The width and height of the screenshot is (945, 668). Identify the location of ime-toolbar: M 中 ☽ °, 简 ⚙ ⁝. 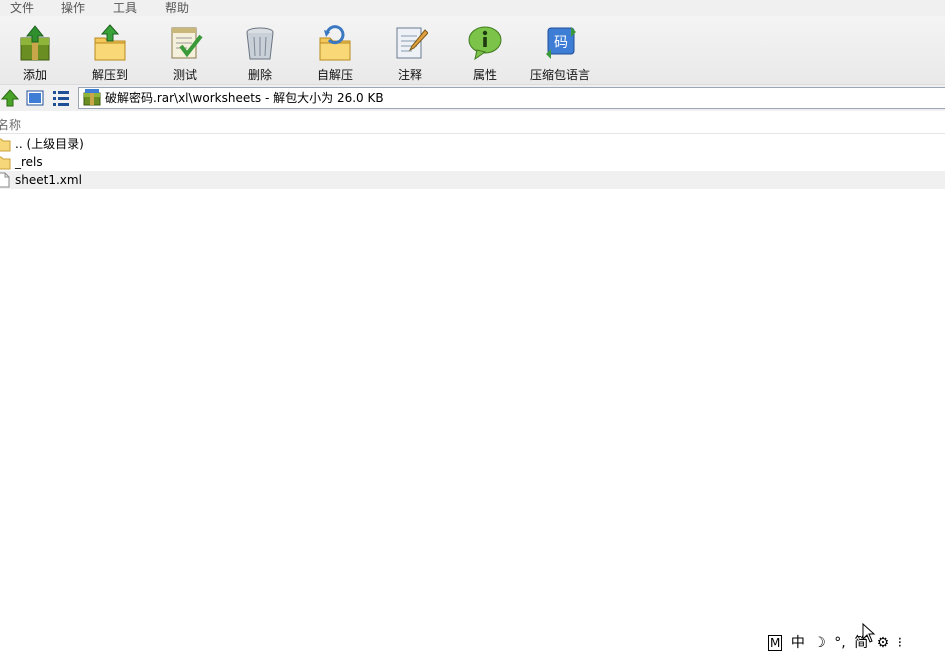
(837, 643).